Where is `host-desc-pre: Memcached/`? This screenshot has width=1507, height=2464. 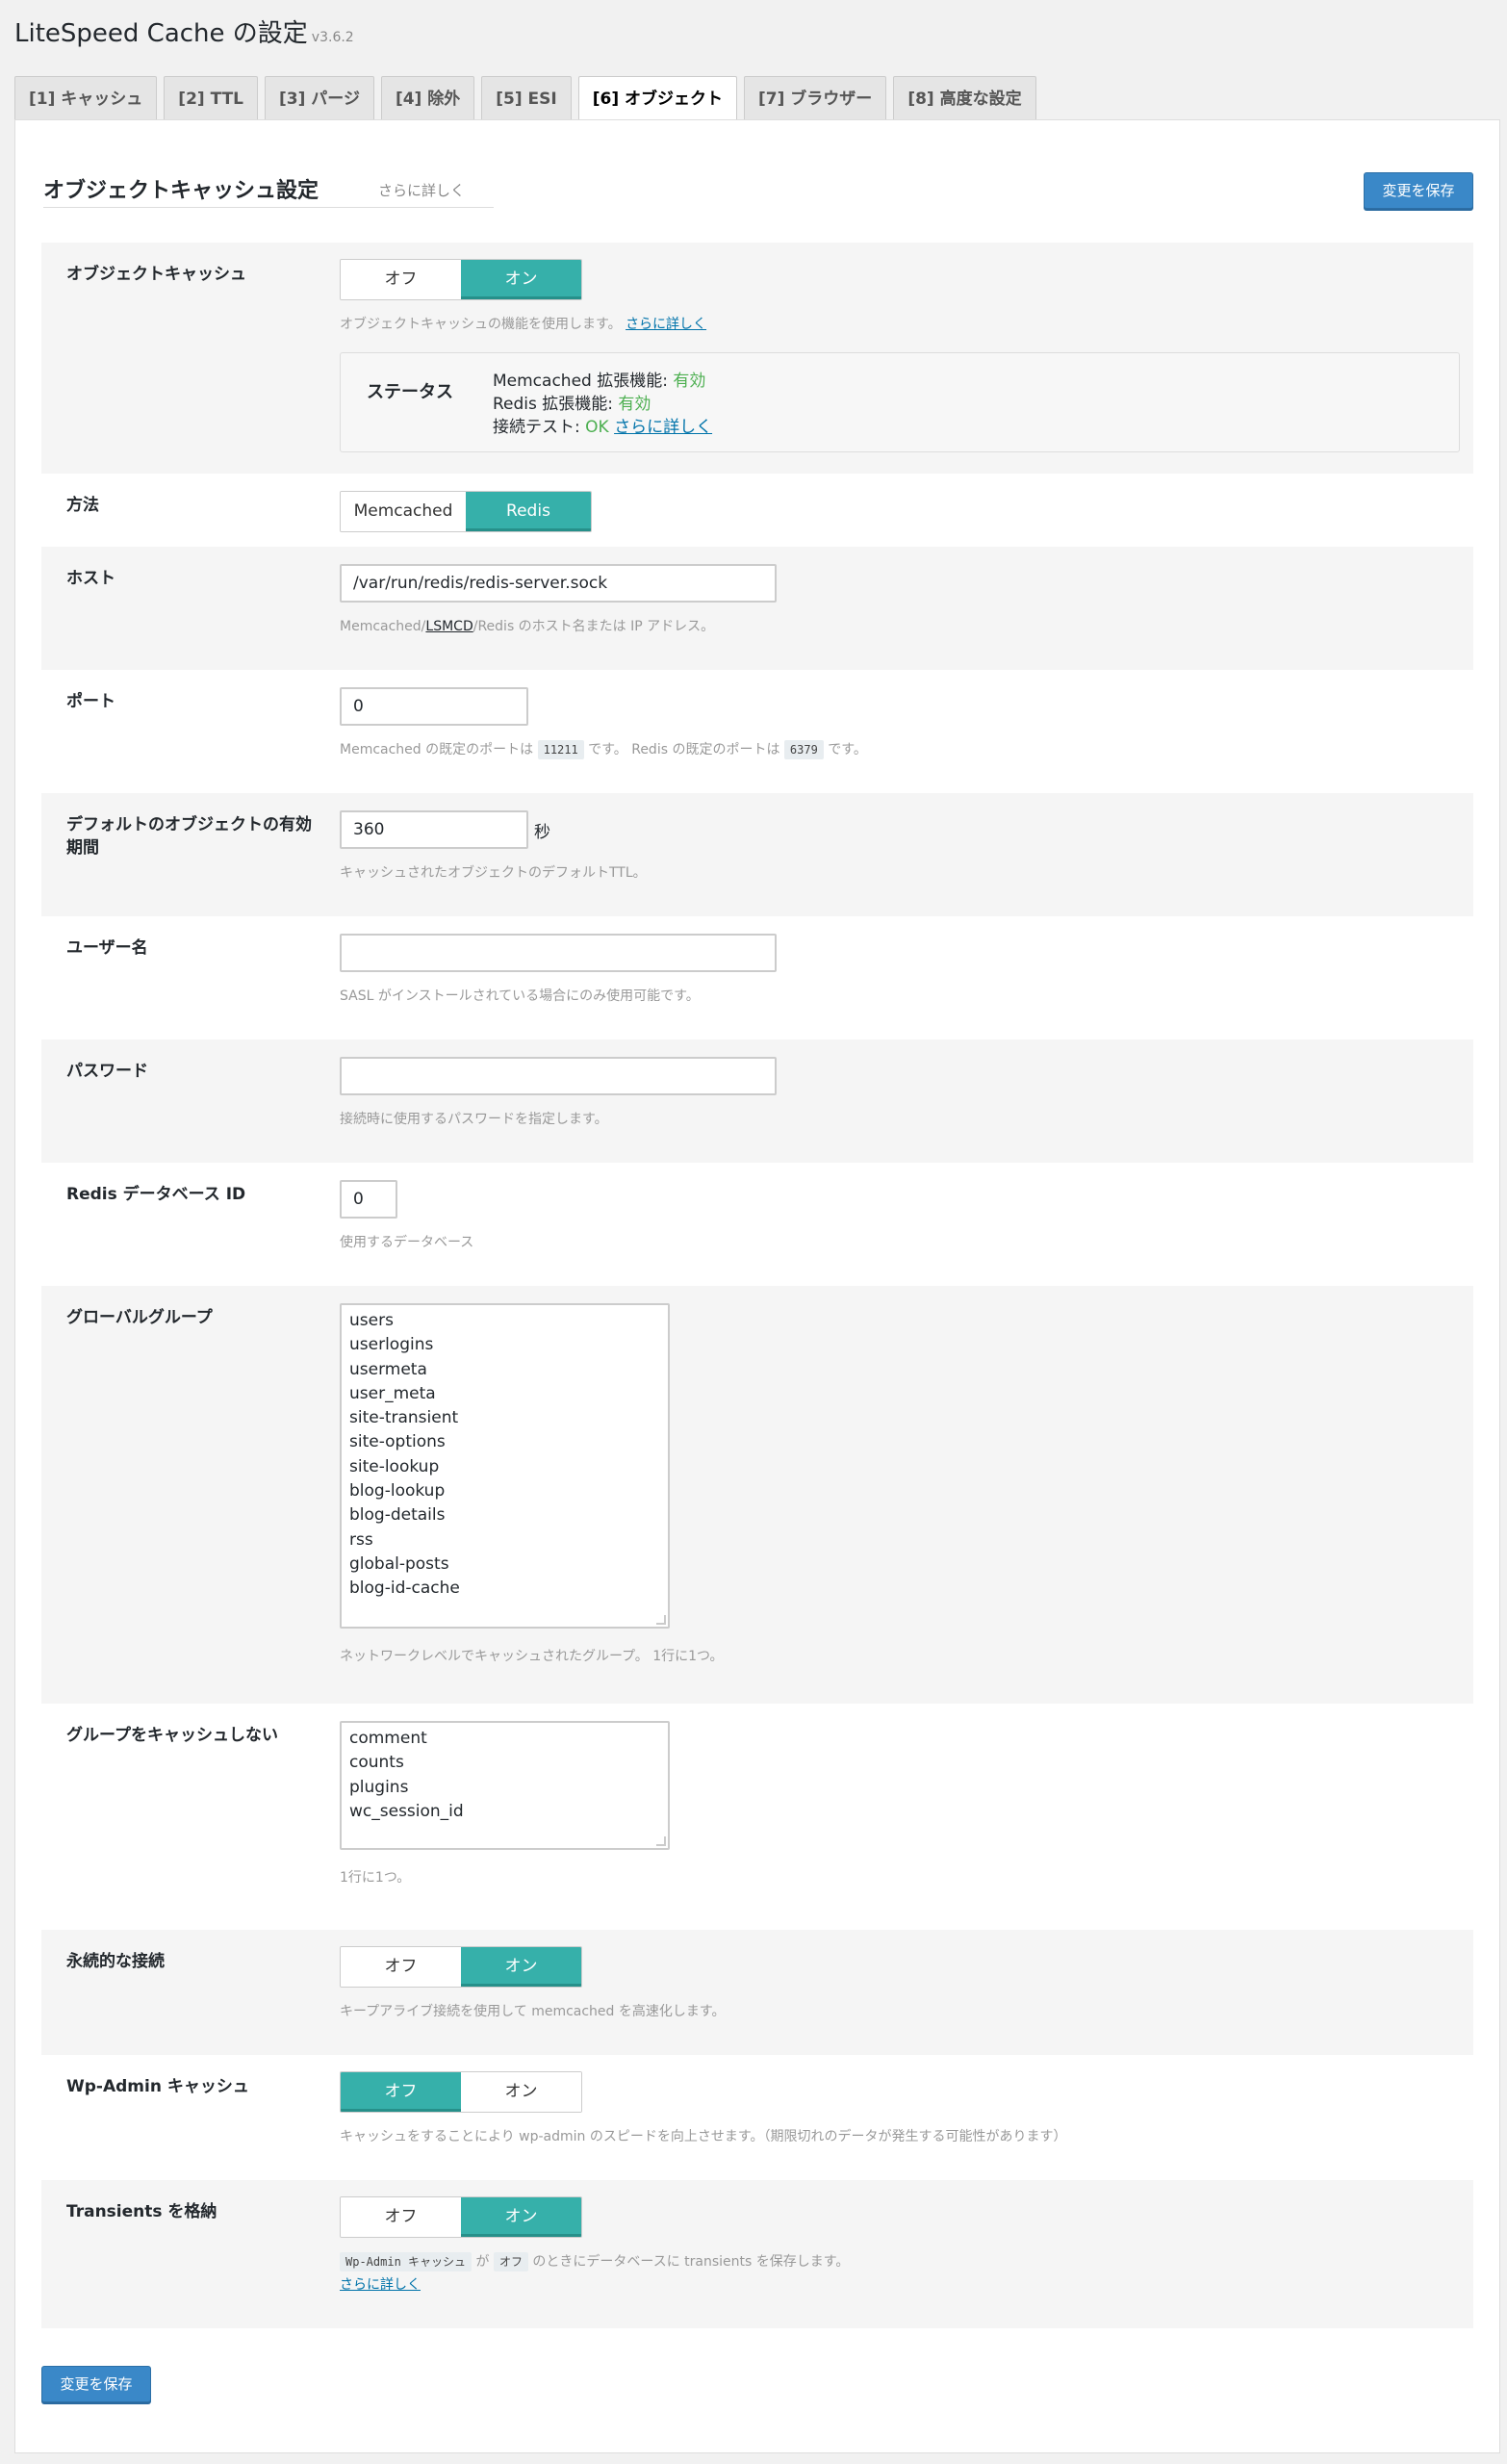 host-desc-pre: Memcached/ is located at coordinates (383, 626).